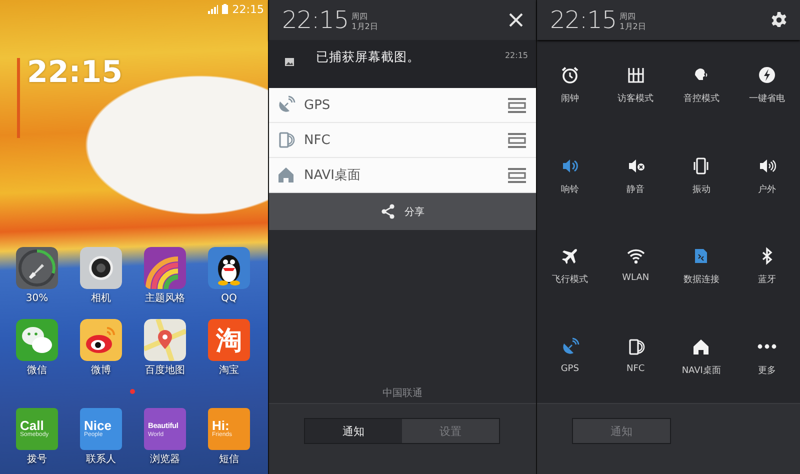 The width and height of the screenshot is (800, 474). Describe the element at coordinates (570, 163) in the screenshot. I see `toggle-tile: 响铃` at that location.